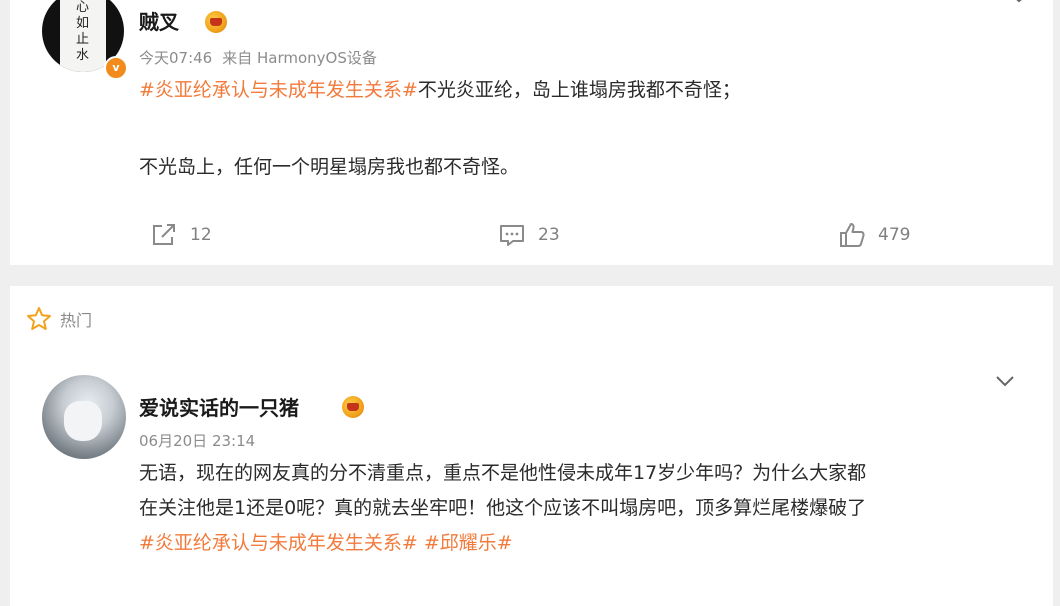 The image size is (1060, 606). Describe the element at coordinates (852, 235) in the screenshot. I see `like-icon` at that location.